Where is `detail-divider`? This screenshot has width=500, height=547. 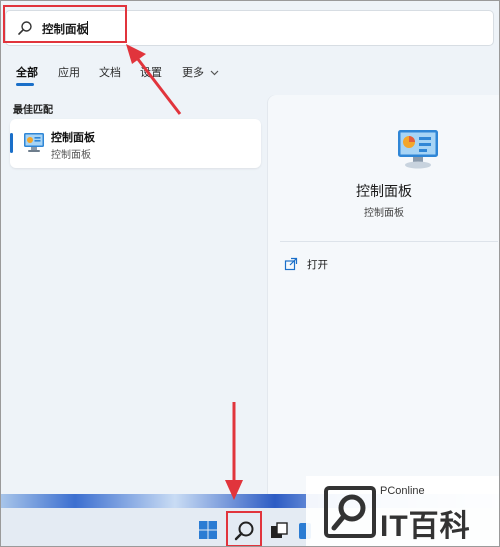 detail-divider is located at coordinates (389, 241).